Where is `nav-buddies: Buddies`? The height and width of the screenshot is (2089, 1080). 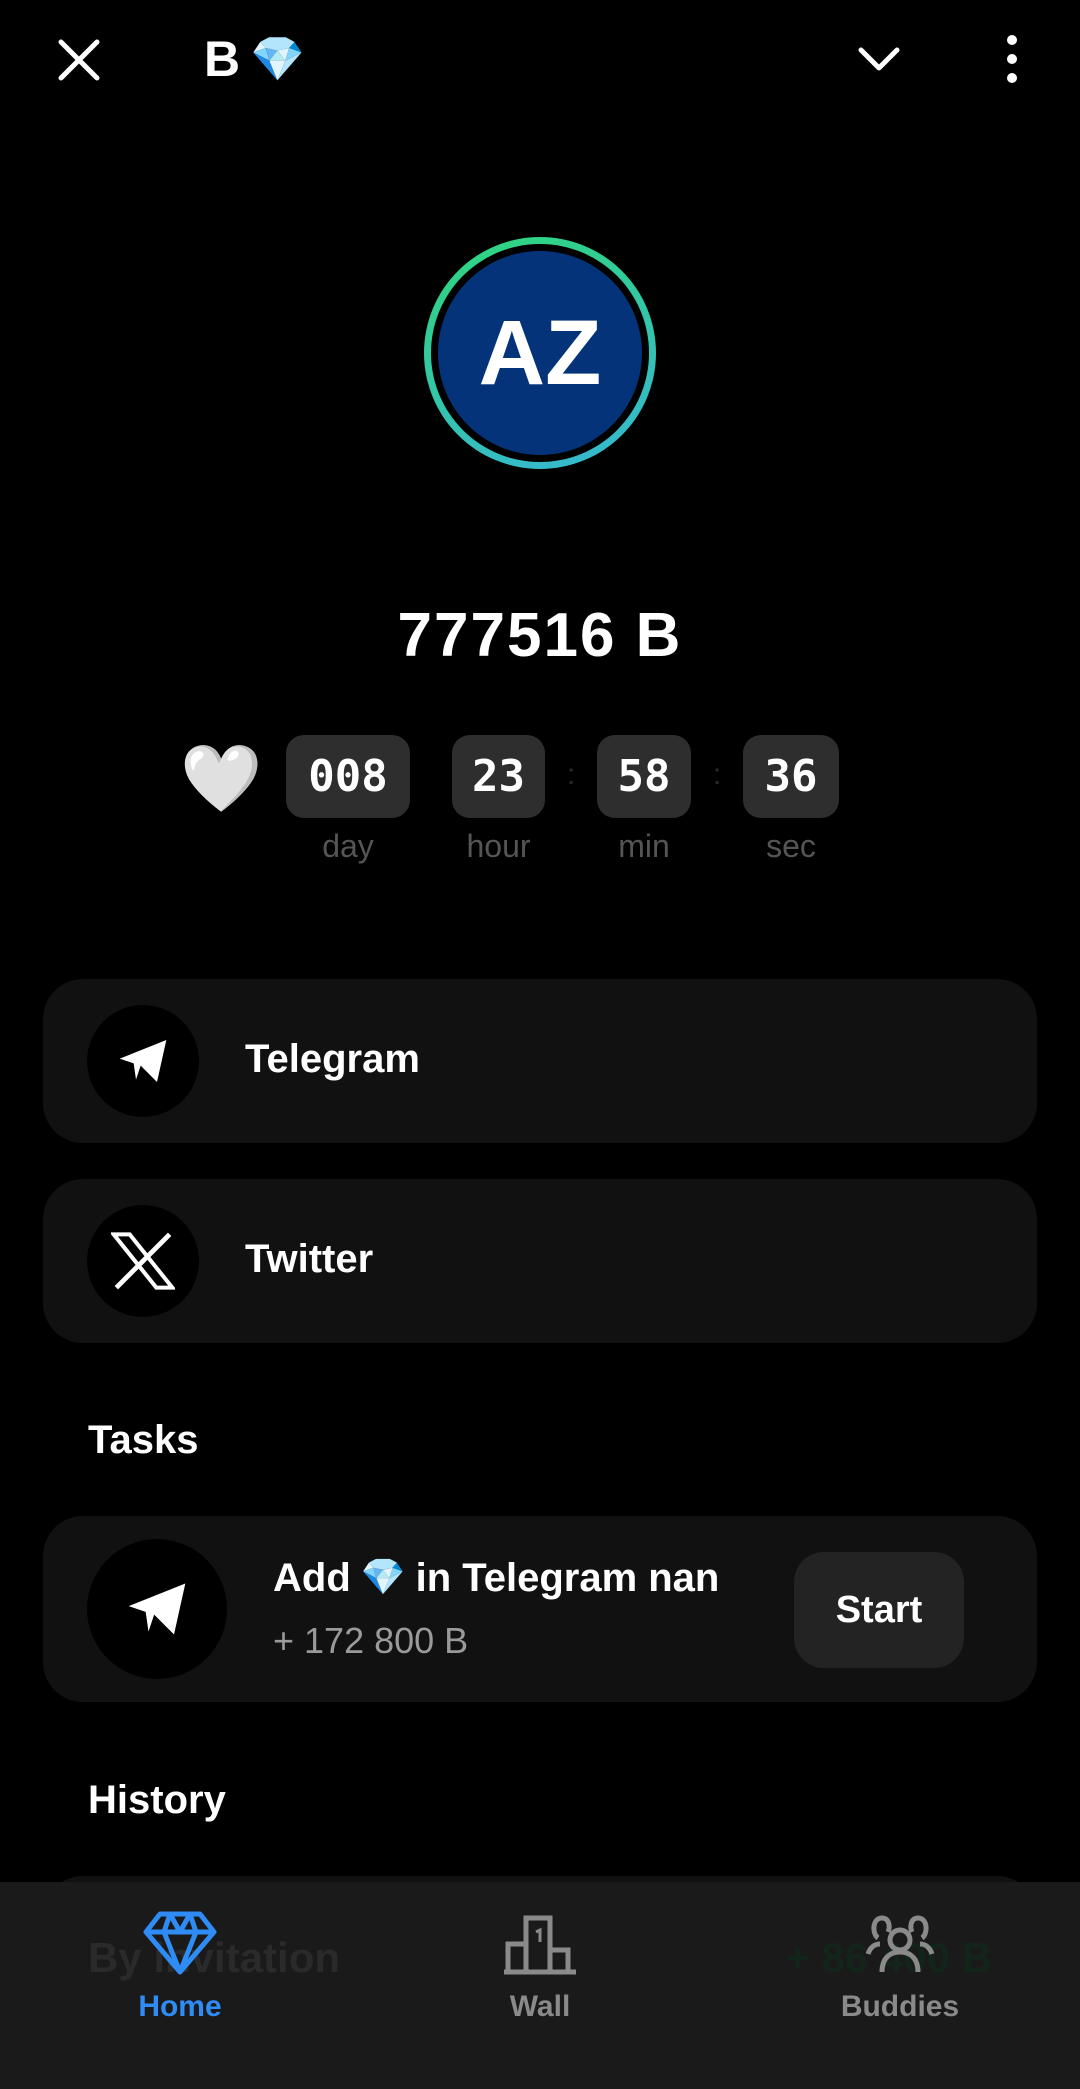
nav-buddies: Buddies is located at coordinates (900, 1967).